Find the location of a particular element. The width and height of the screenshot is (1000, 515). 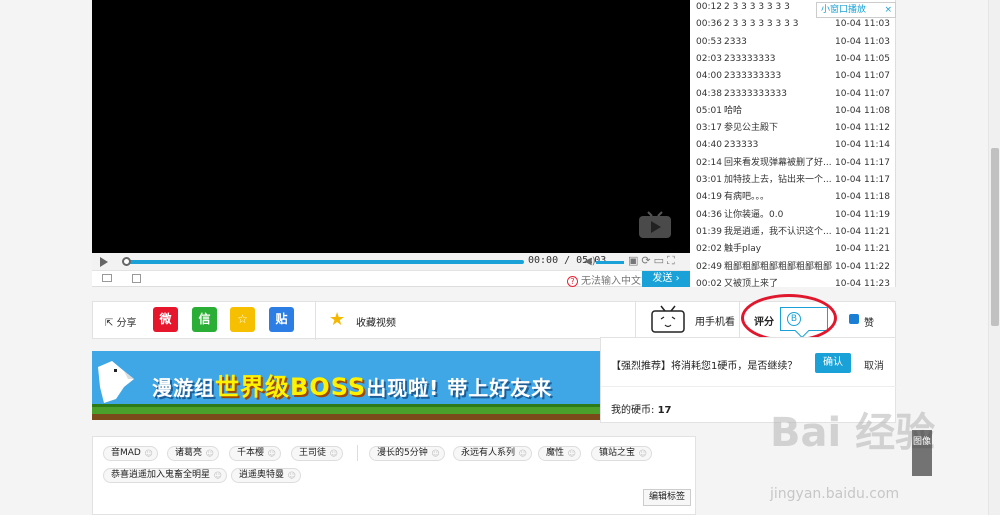

danmaku-time: 03:17 is located at coordinates (709, 128).